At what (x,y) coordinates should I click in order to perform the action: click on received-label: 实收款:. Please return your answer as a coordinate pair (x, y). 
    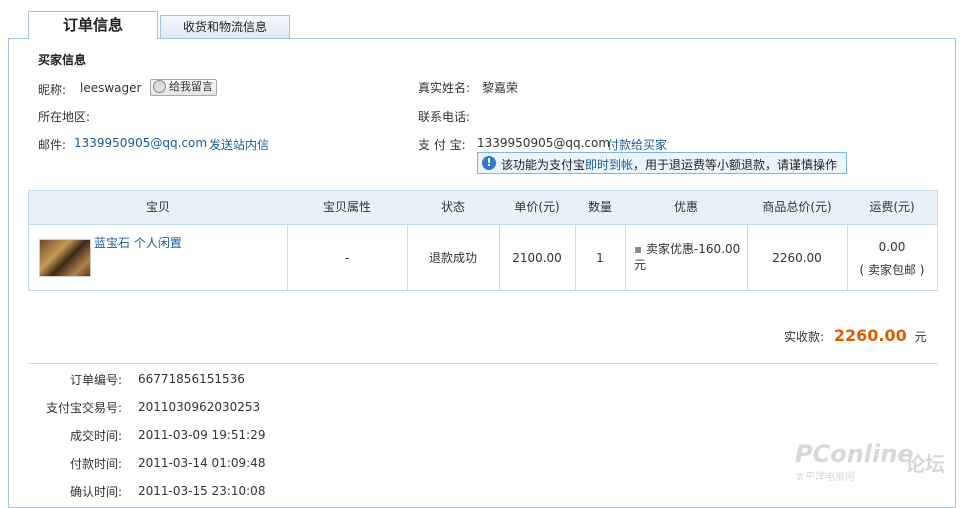
    Looking at the image, I should click on (804, 337).